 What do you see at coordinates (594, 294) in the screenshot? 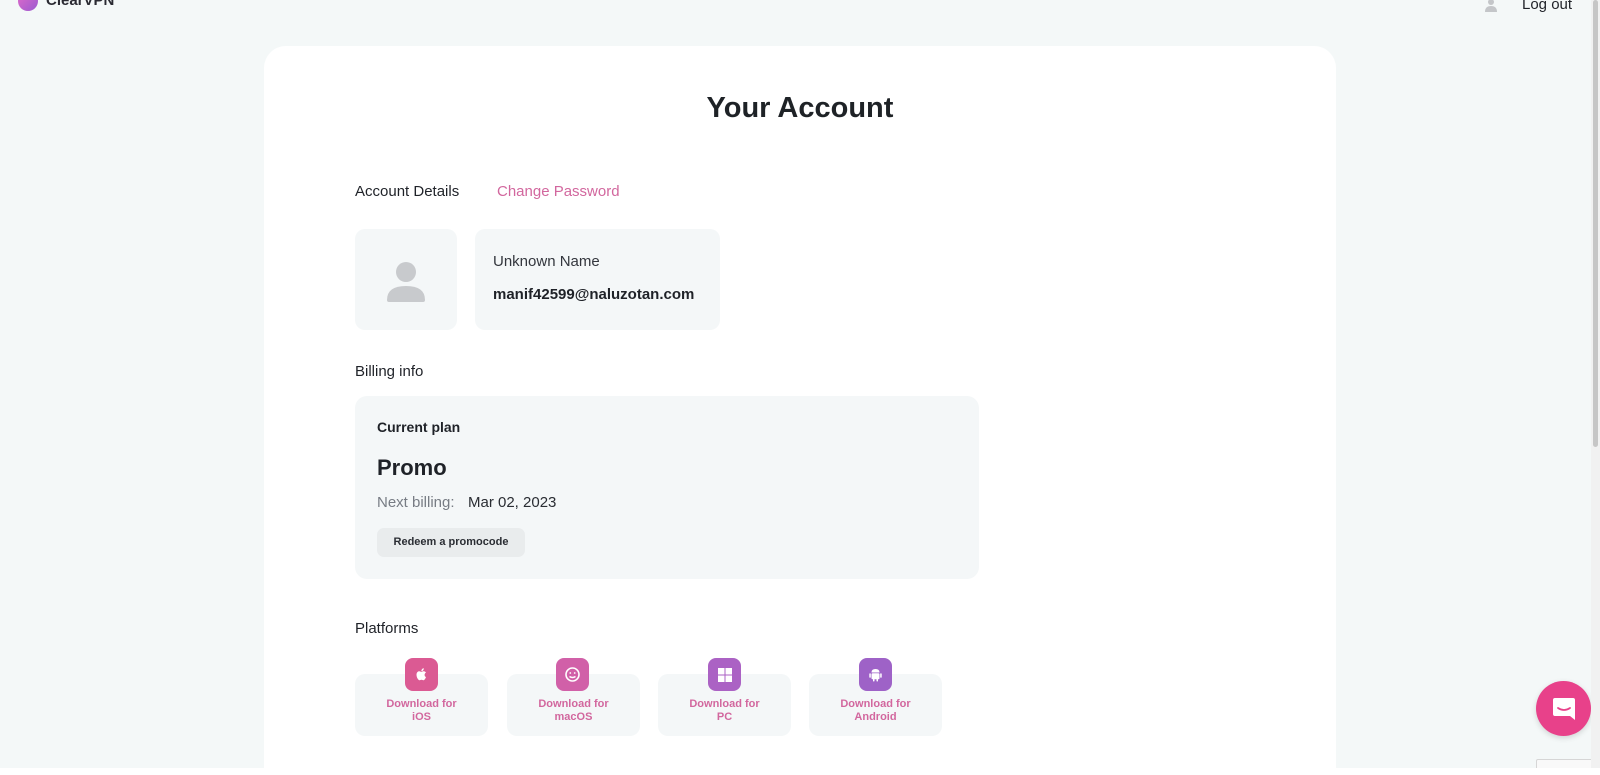
I see `profile-email: manif42599@naluzotan.com` at bounding box center [594, 294].